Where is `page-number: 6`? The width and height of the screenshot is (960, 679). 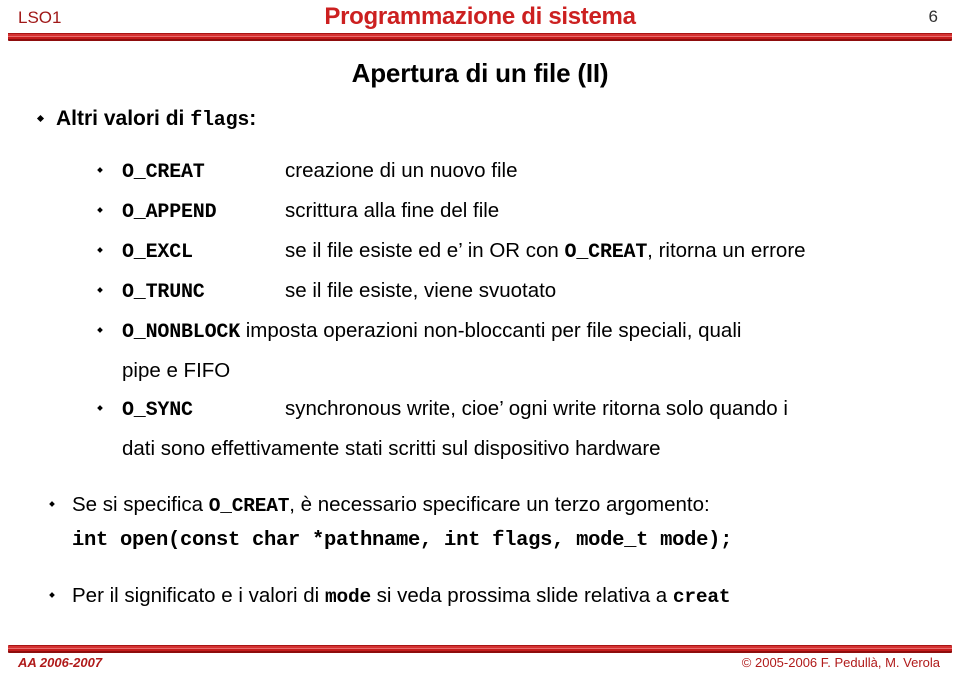 page-number: 6 is located at coordinates (933, 16).